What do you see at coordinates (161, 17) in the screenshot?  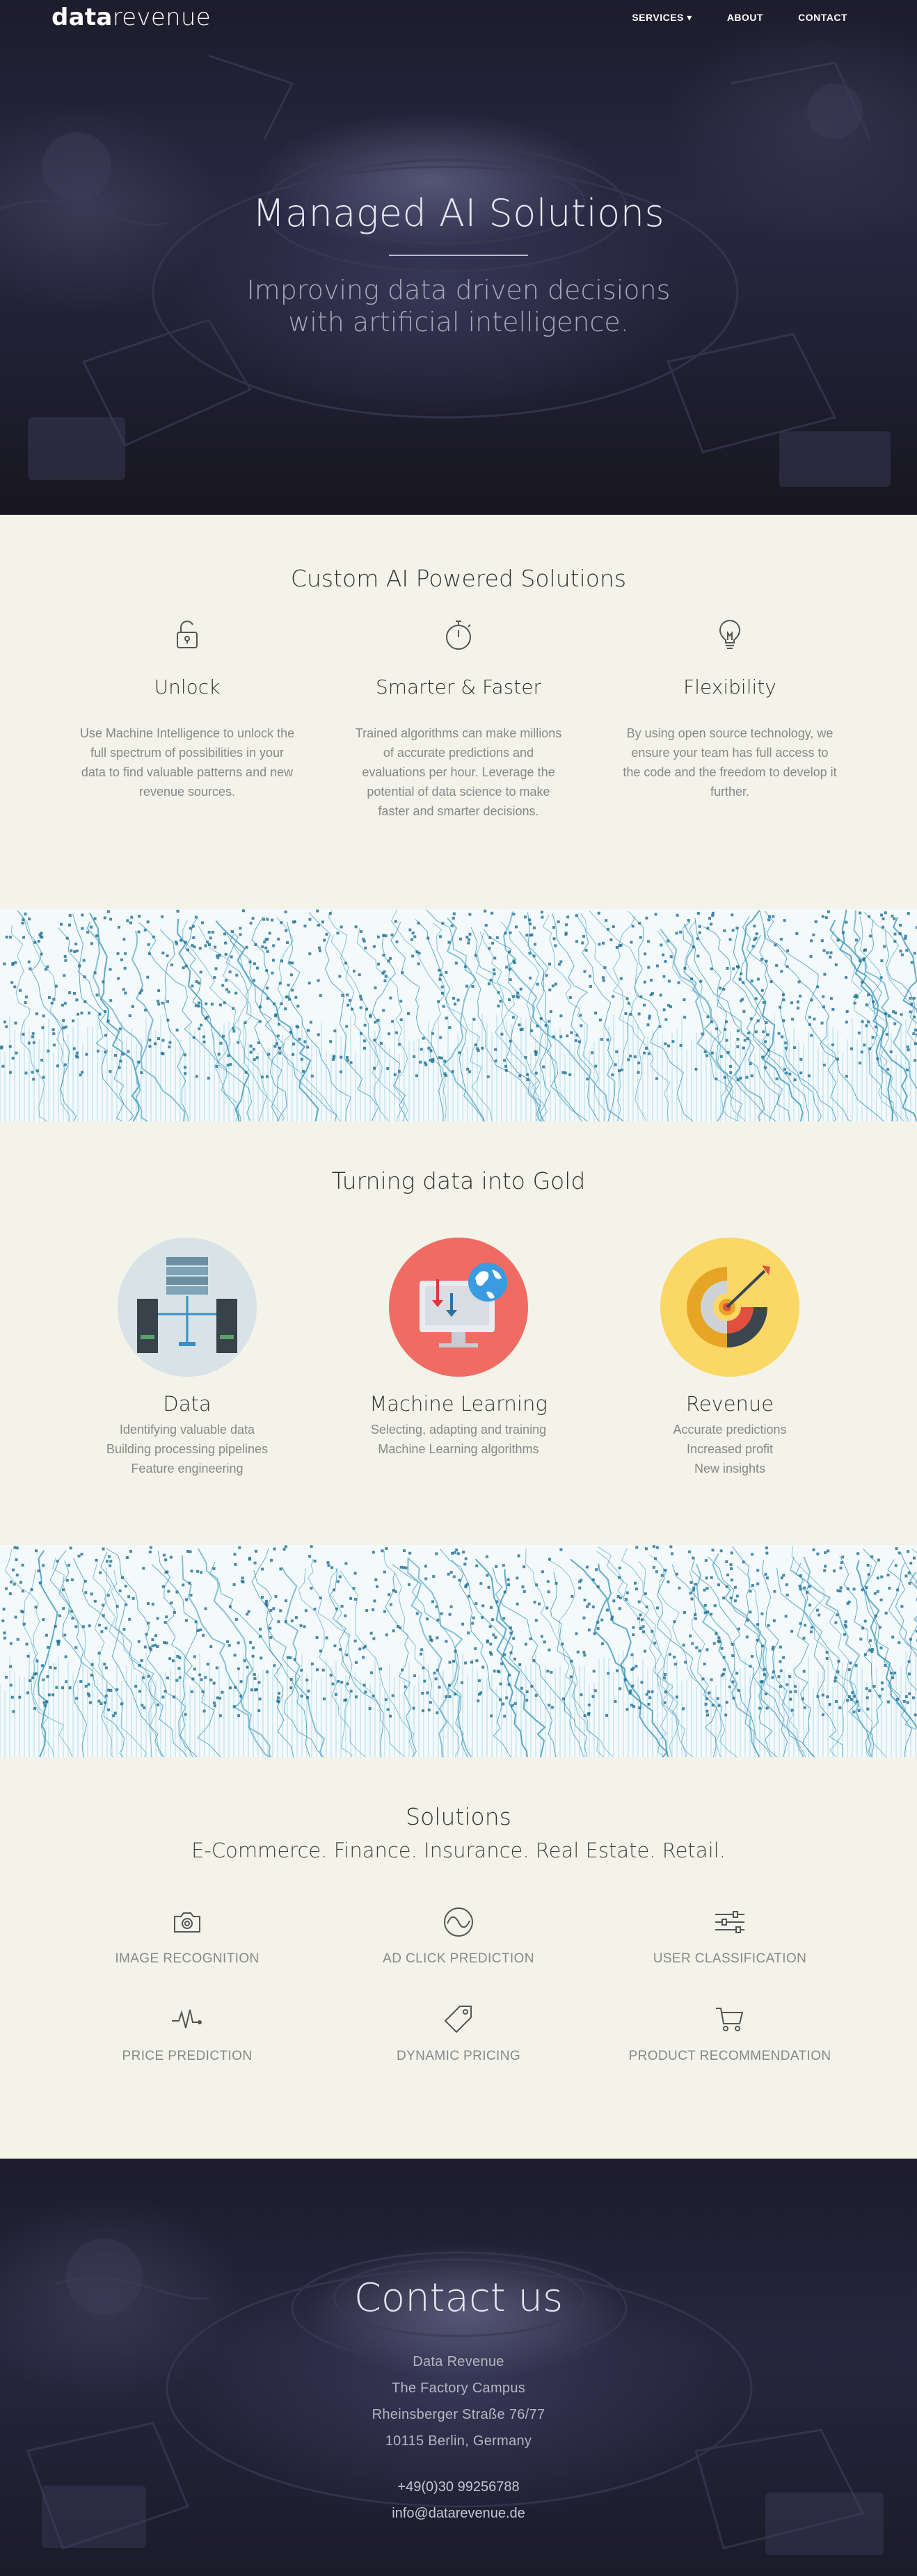 I see `logo-light-text: revenue` at bounding box center [161, 17].